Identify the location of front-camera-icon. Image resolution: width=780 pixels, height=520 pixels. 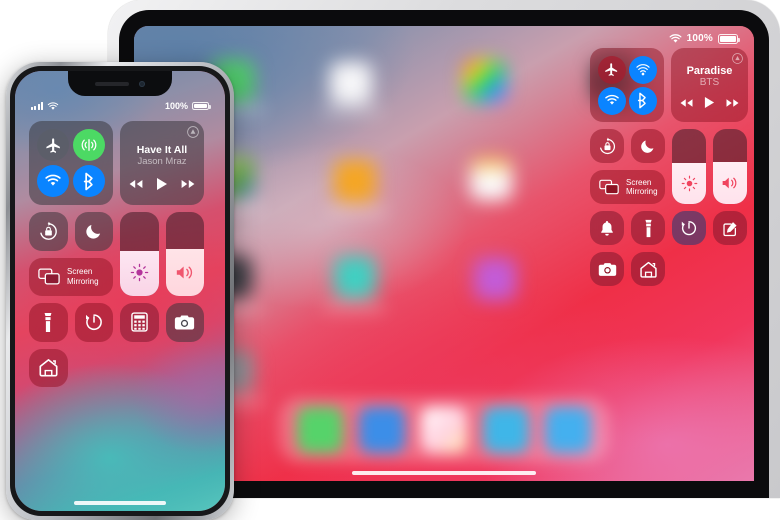
(142, 83).